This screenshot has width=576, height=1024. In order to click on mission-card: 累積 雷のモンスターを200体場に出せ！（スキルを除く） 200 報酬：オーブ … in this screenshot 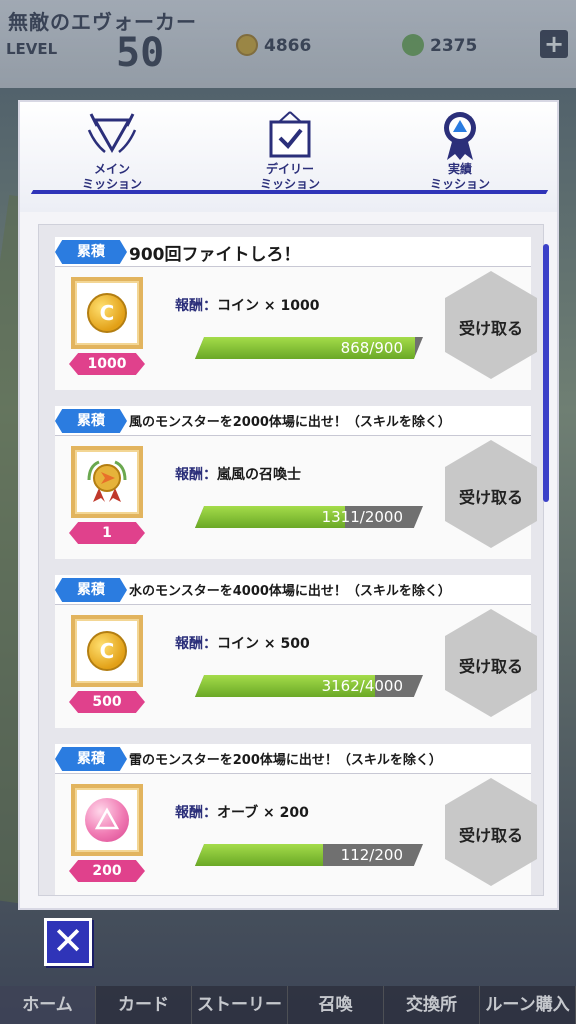, I will do `click(296, 819)`.